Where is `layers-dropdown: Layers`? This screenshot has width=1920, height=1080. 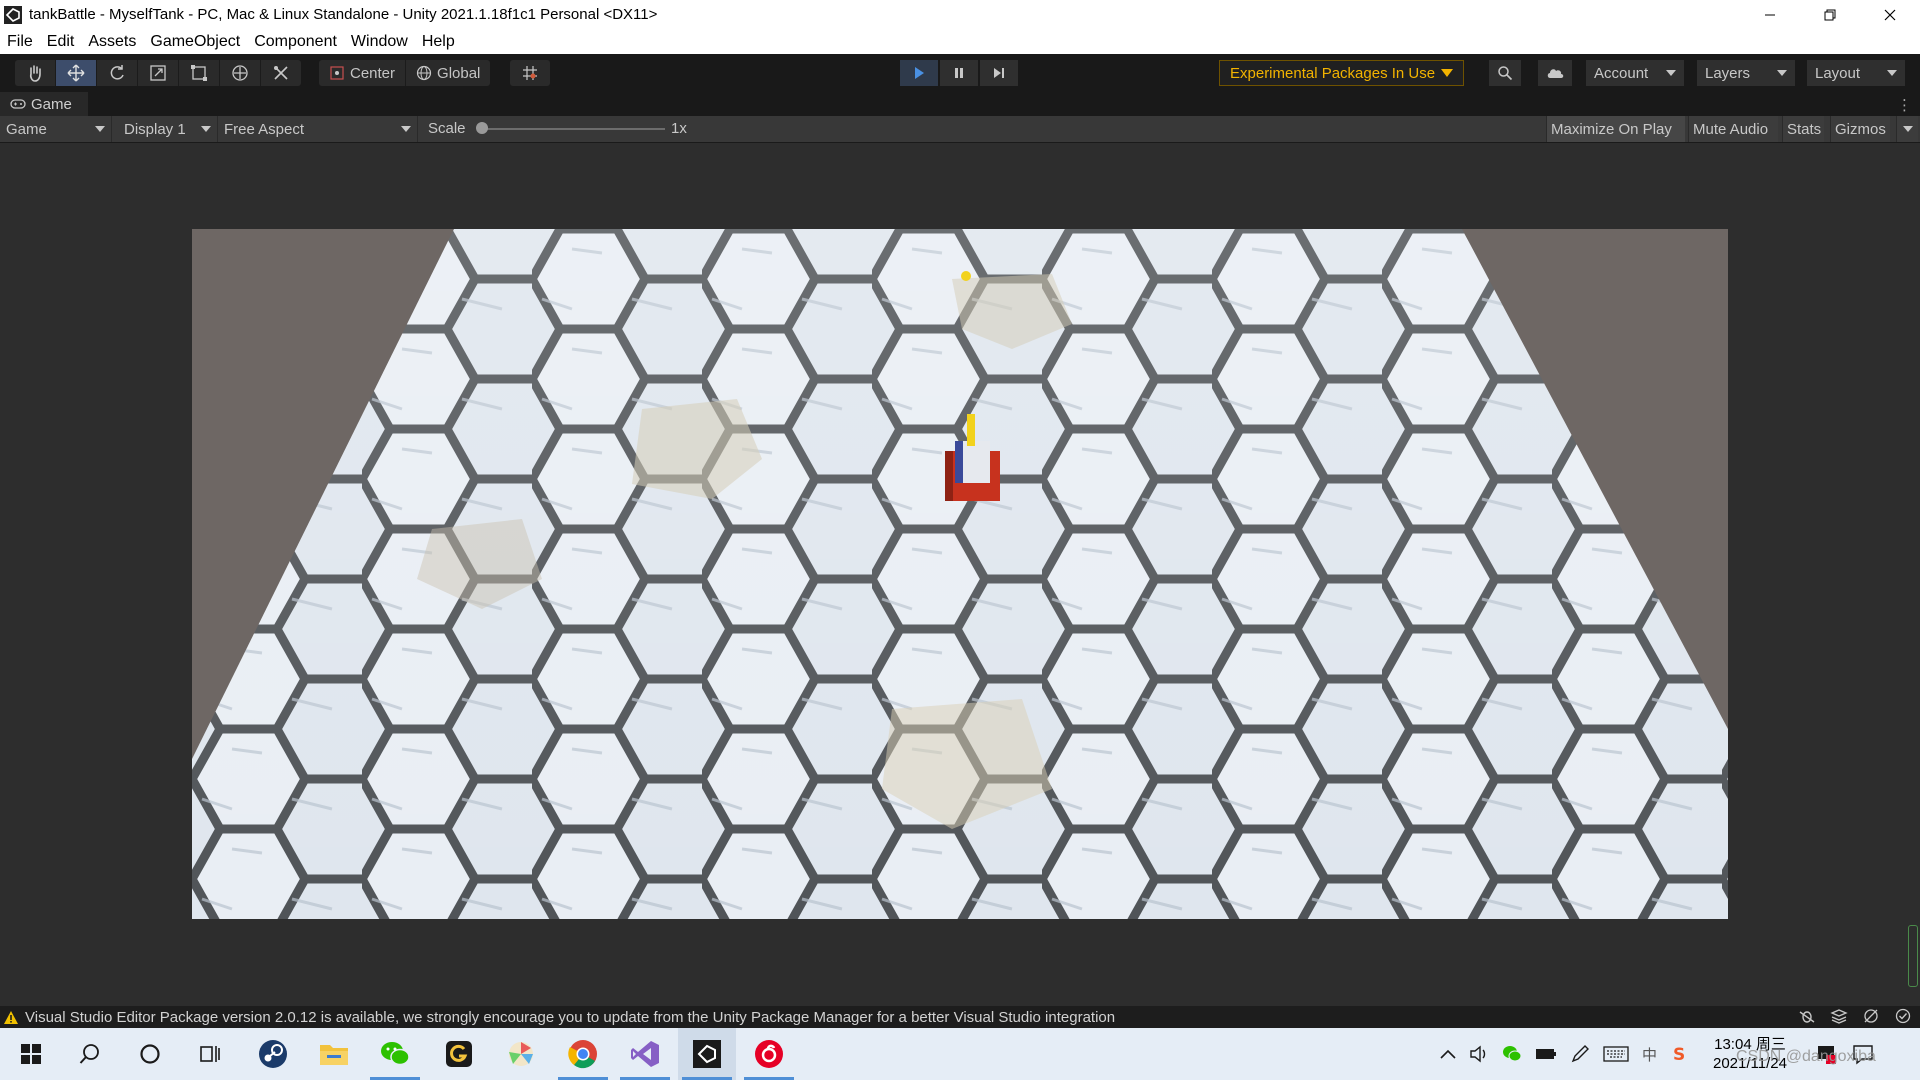
layers-dropdown: Layers is located at coordinates (1746, 73).